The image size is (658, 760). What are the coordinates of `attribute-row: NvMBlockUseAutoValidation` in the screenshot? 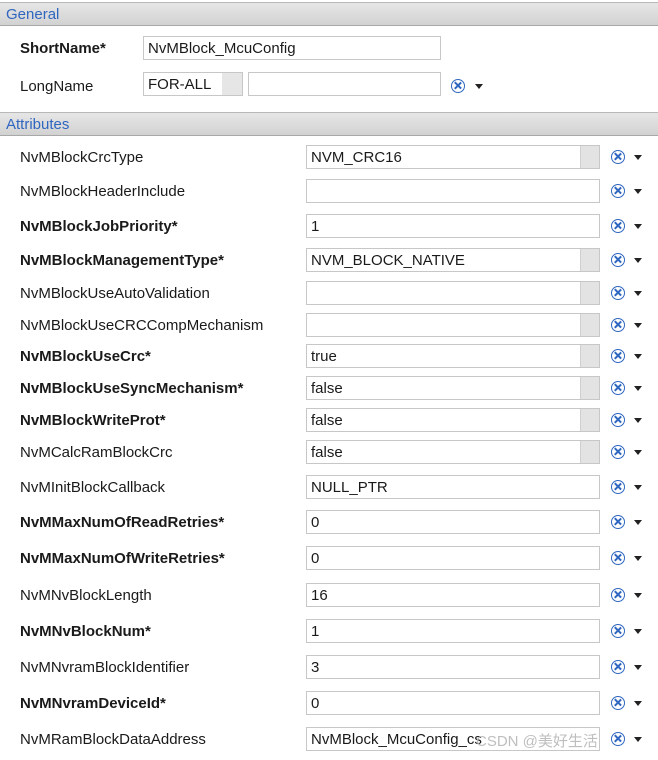 It's located at (329, 294).